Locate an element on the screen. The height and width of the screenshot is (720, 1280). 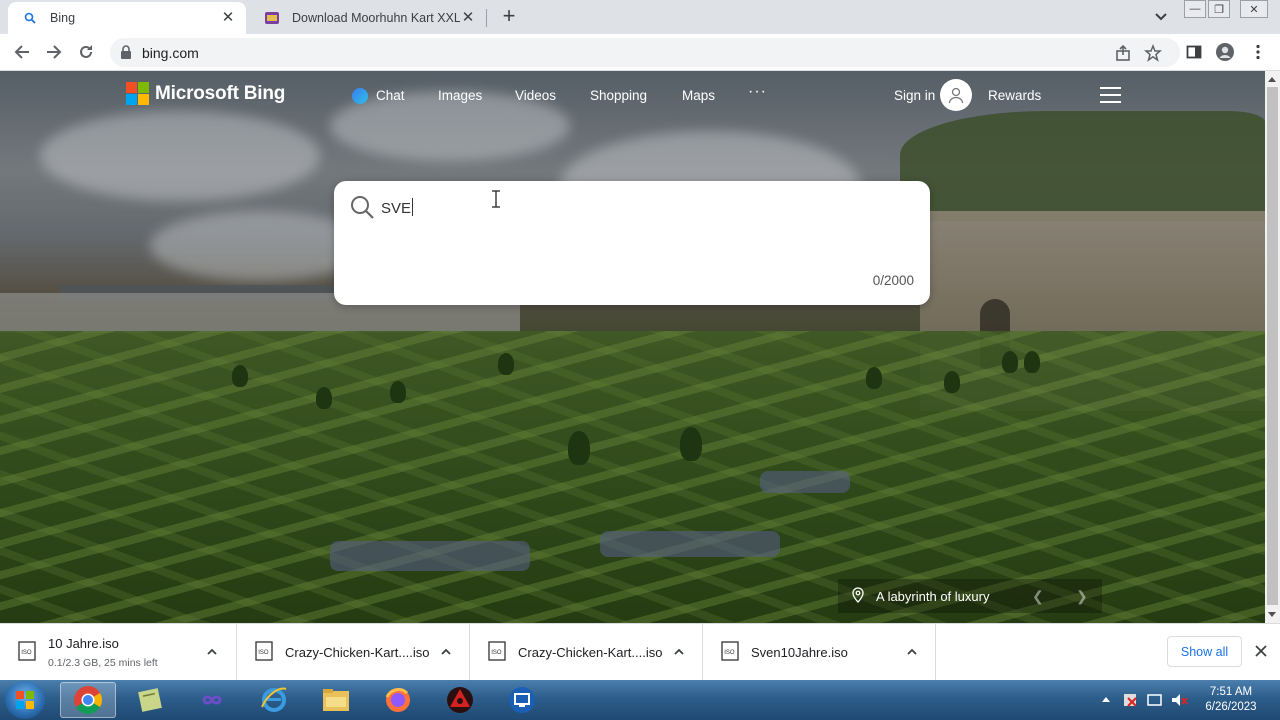
hamburger-menu-icon is located at coordinates (1110, 95).